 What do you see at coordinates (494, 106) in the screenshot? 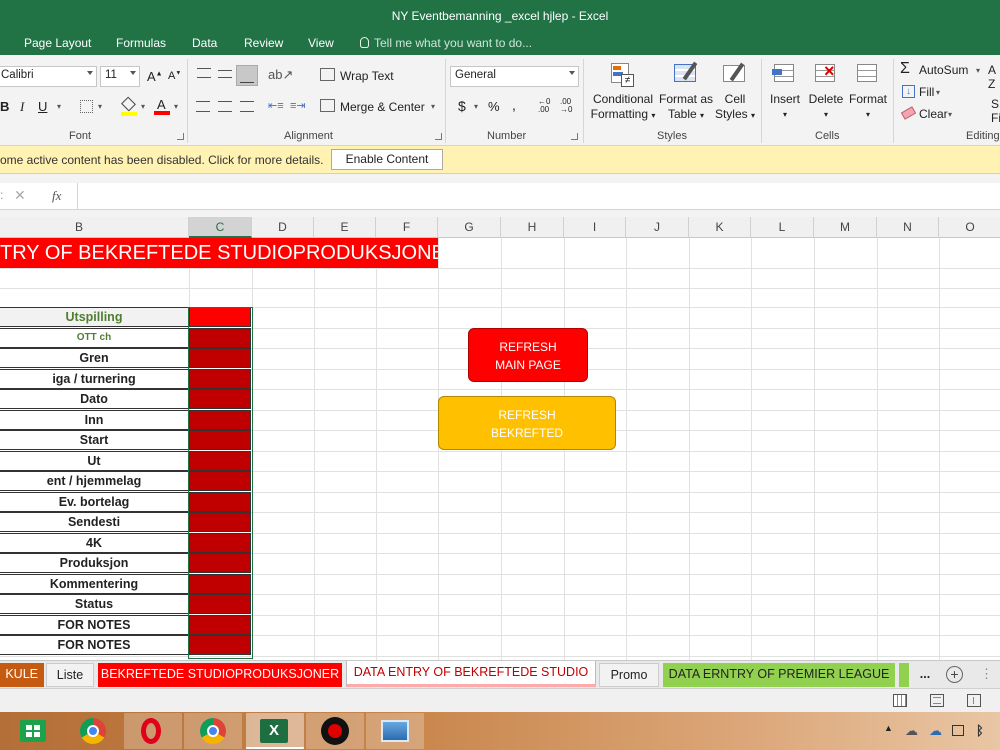
I see `percent-icon: %` at bounding box center [494, 106].